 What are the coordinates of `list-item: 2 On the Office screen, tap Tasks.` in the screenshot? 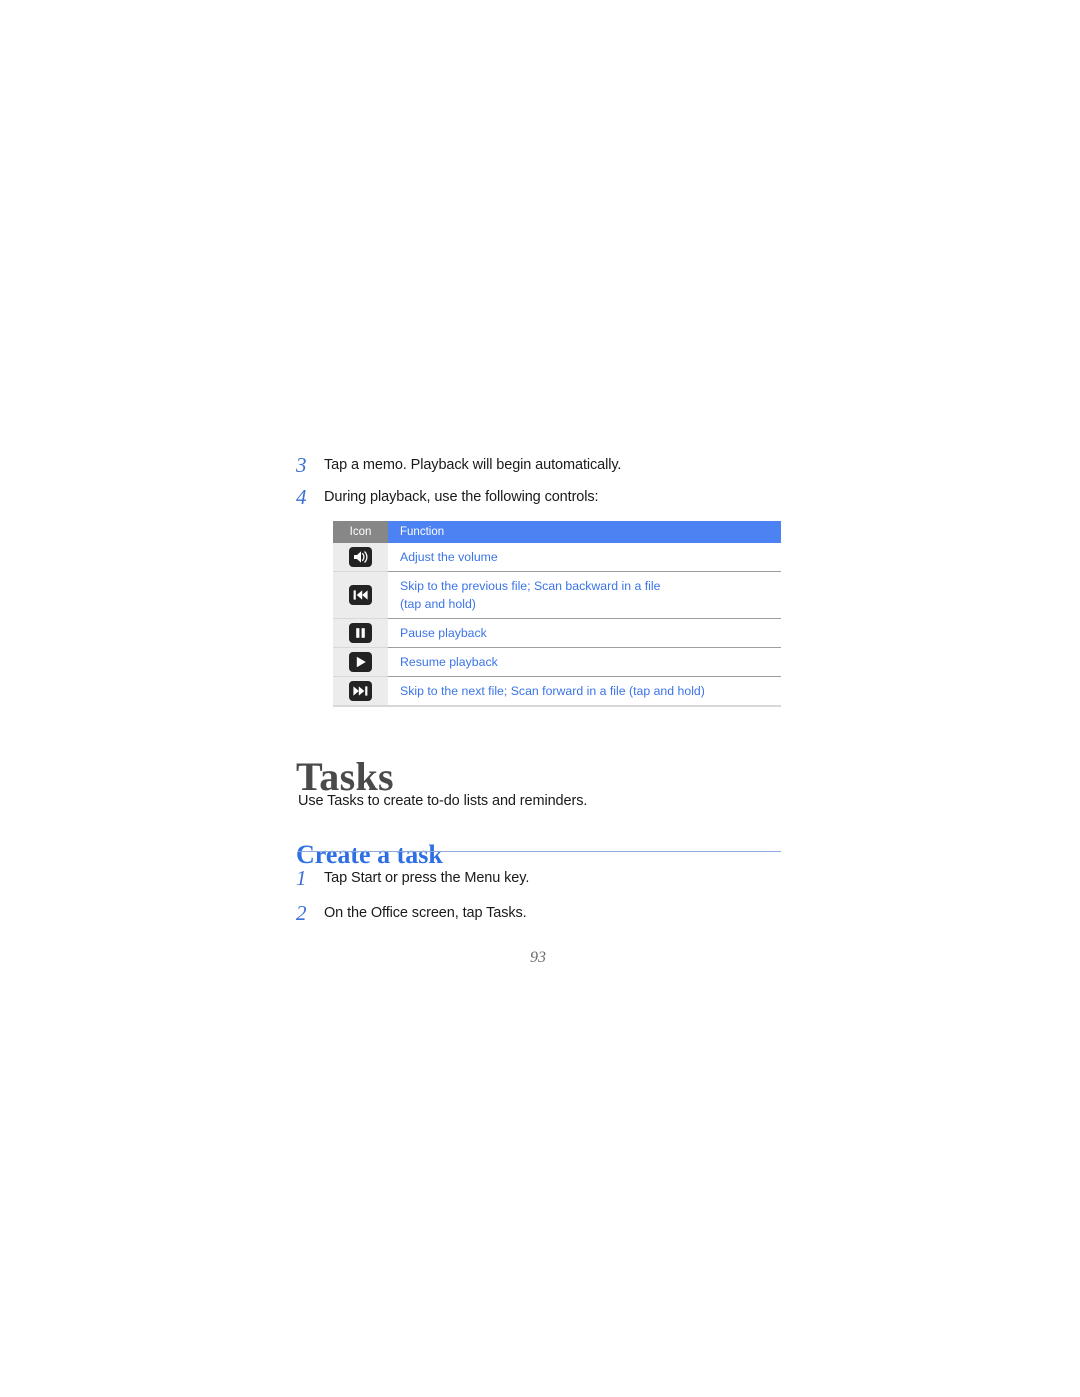 It's located at (546, 913).